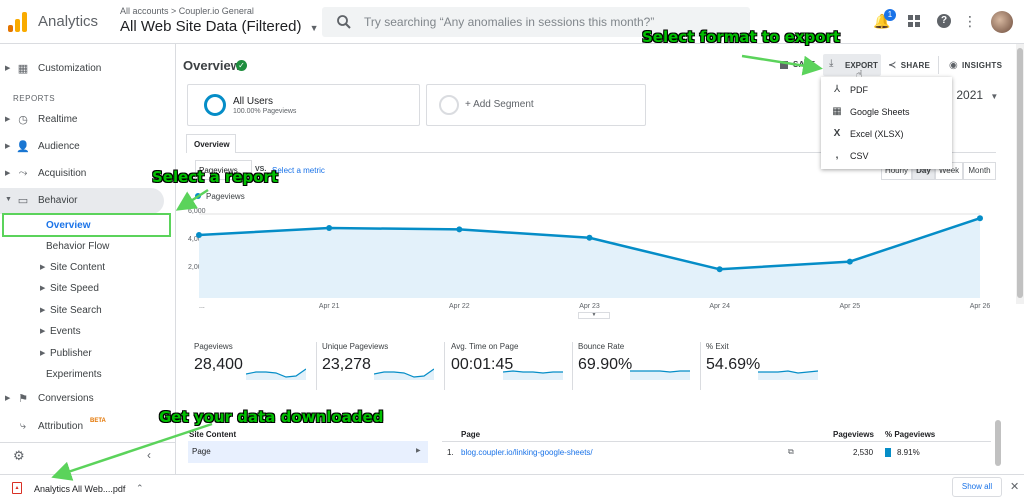 Image resolution: width=1024 pixels, height=504 pixels. Describe the element at coordinates (23, 426) in the screenshot. I see `attribution-icon: ⤷` at that location.